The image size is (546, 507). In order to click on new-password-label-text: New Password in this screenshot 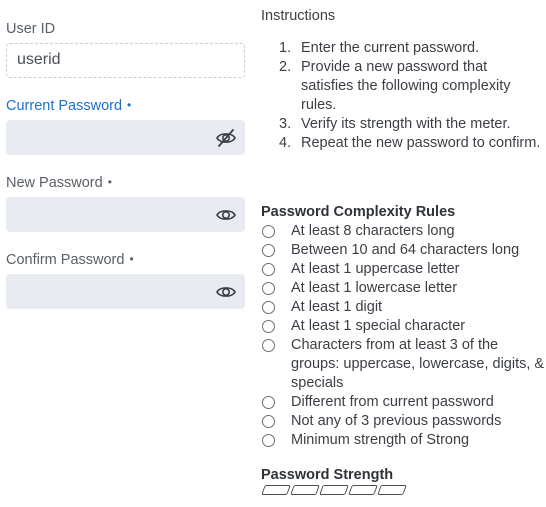, I will do `click(54, 183)`.